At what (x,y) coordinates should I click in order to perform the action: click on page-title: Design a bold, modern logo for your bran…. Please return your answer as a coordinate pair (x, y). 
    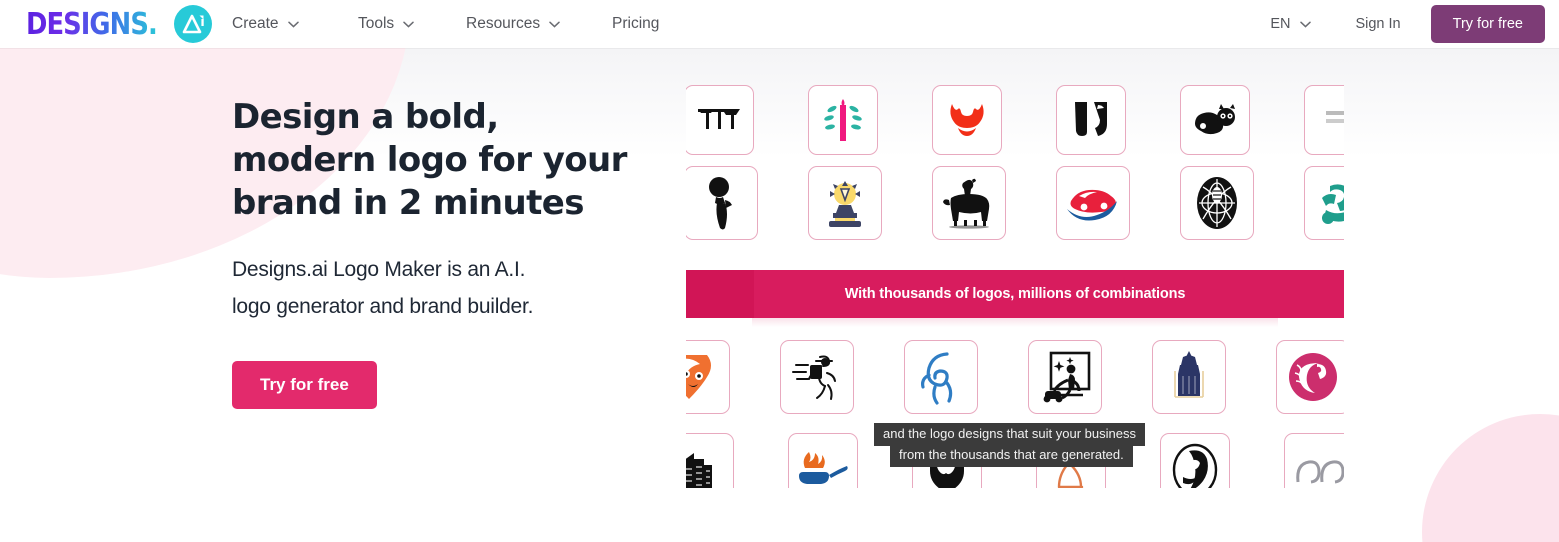
    Looking at the image, I should click on (447, 160).